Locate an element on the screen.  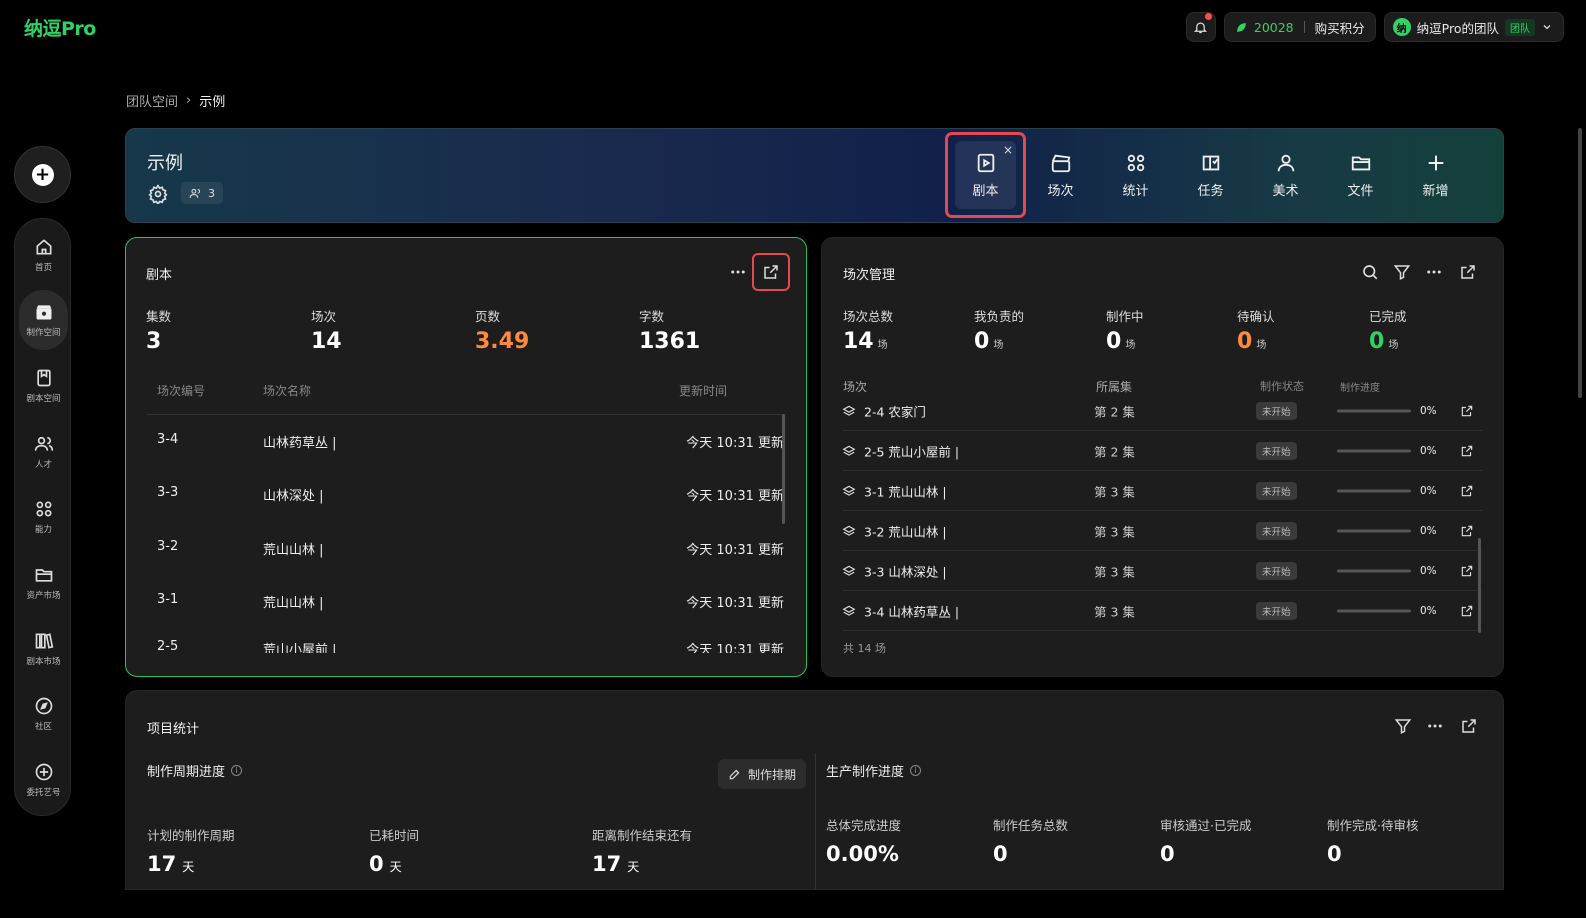
search-button is located at coordinates (1370, 272).